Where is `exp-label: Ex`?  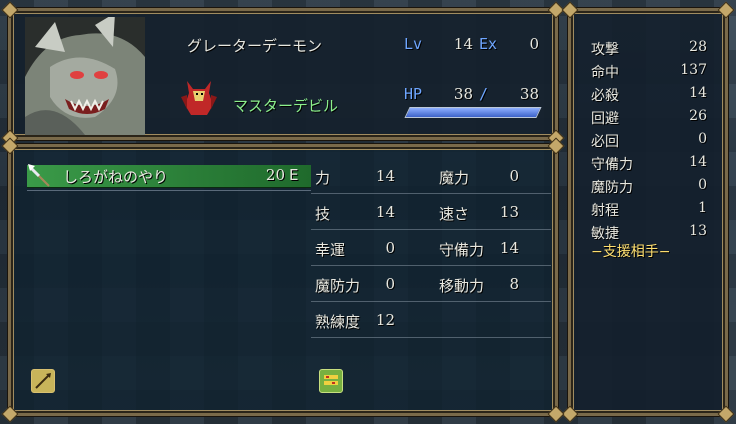 exp-label: Ex is located at coordinates (488, 44).